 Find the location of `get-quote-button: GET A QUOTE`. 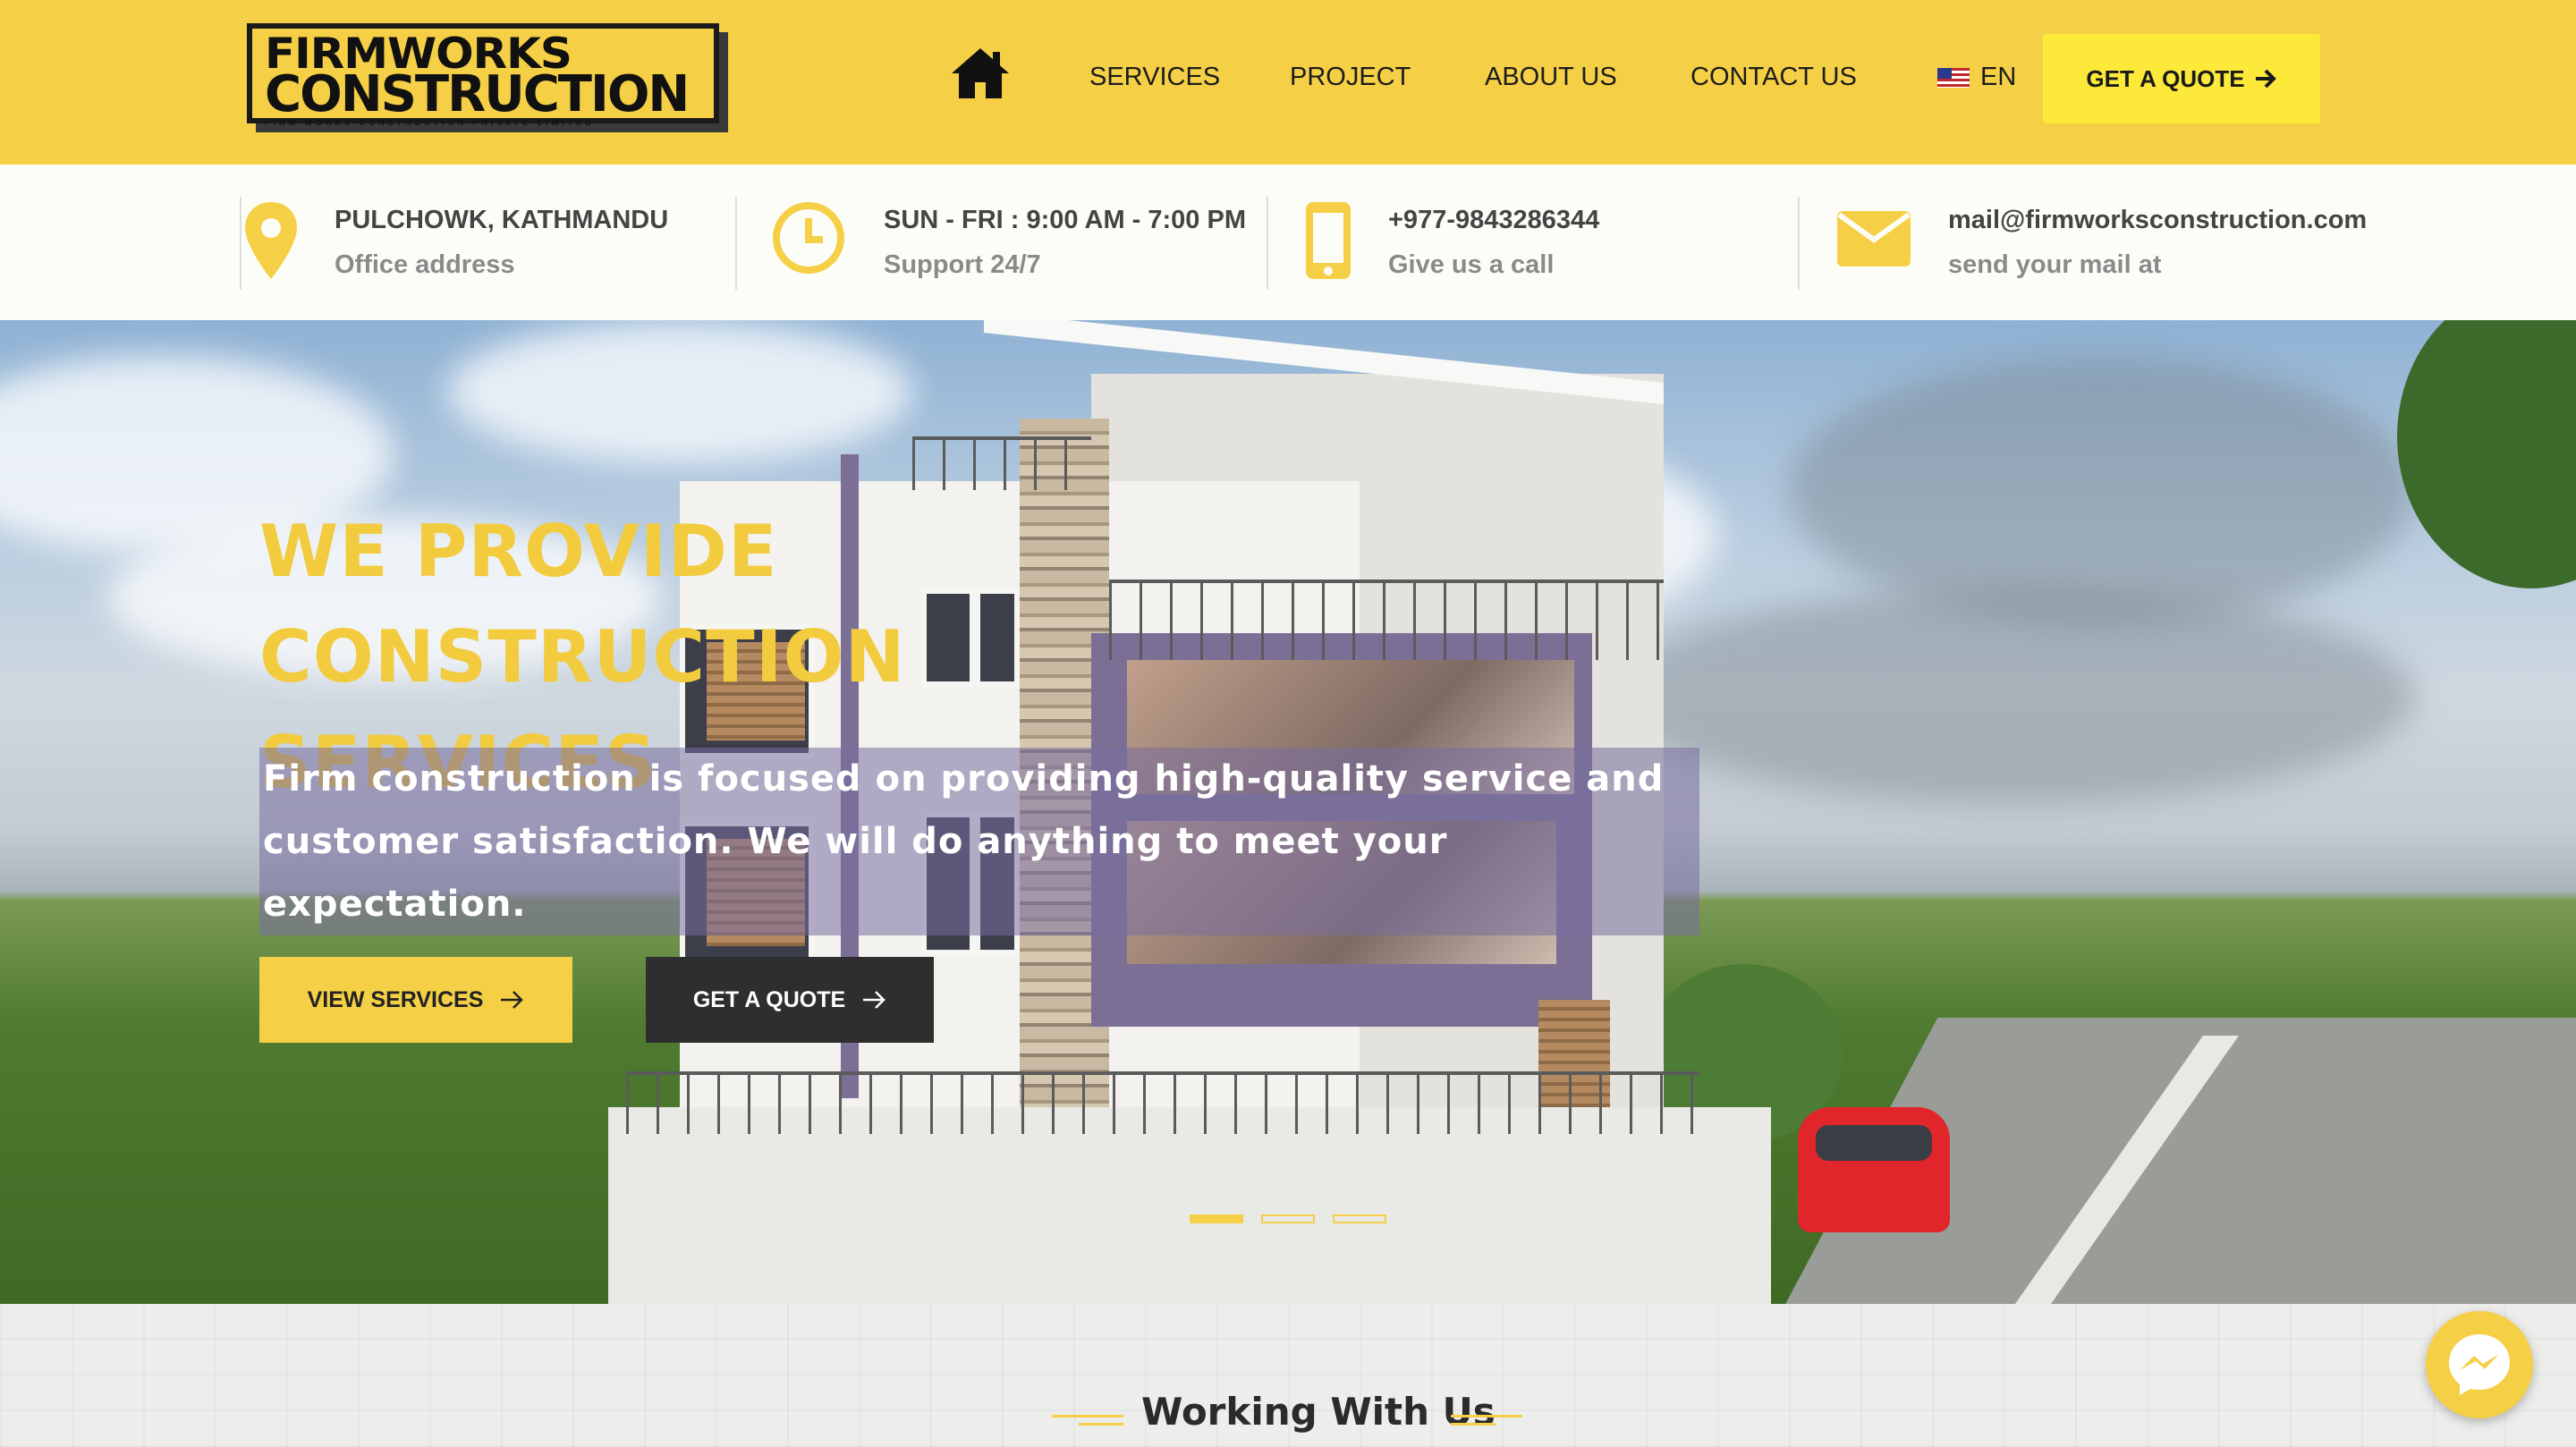

get-quote-button: GET A QUOTE is located at coordinates (2181, 78).